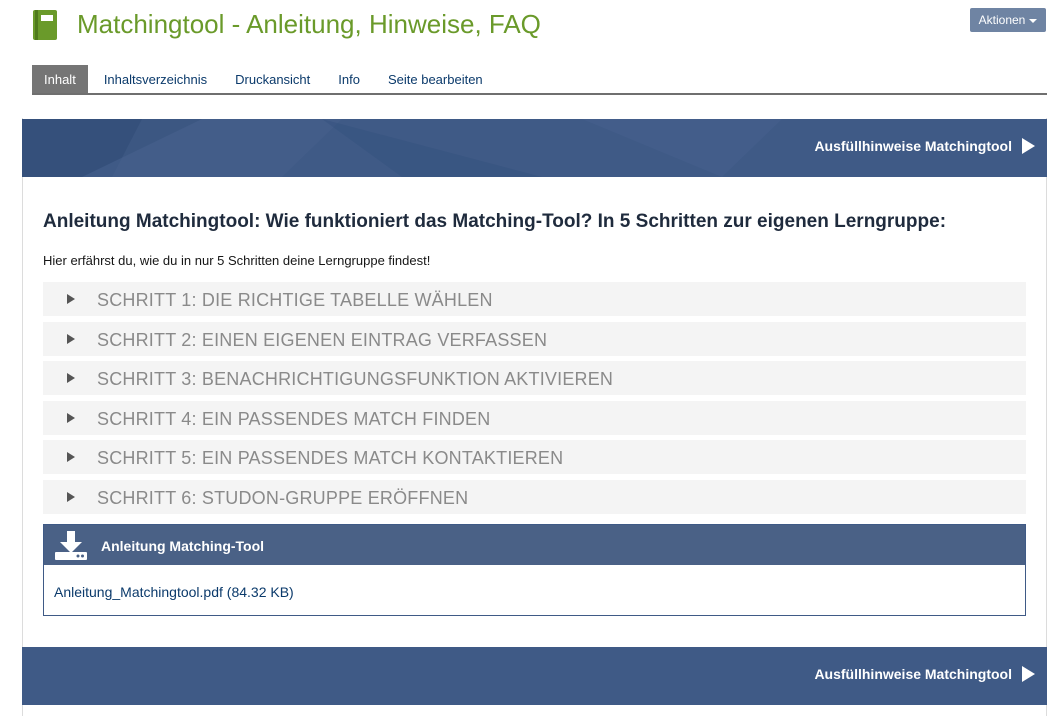 The width and height of the screenshot is (1055, 716). Describe the element at coordinates (183, 546) in the screenshot. I see `download-title: Anleitung Matching-Tool` at that location.